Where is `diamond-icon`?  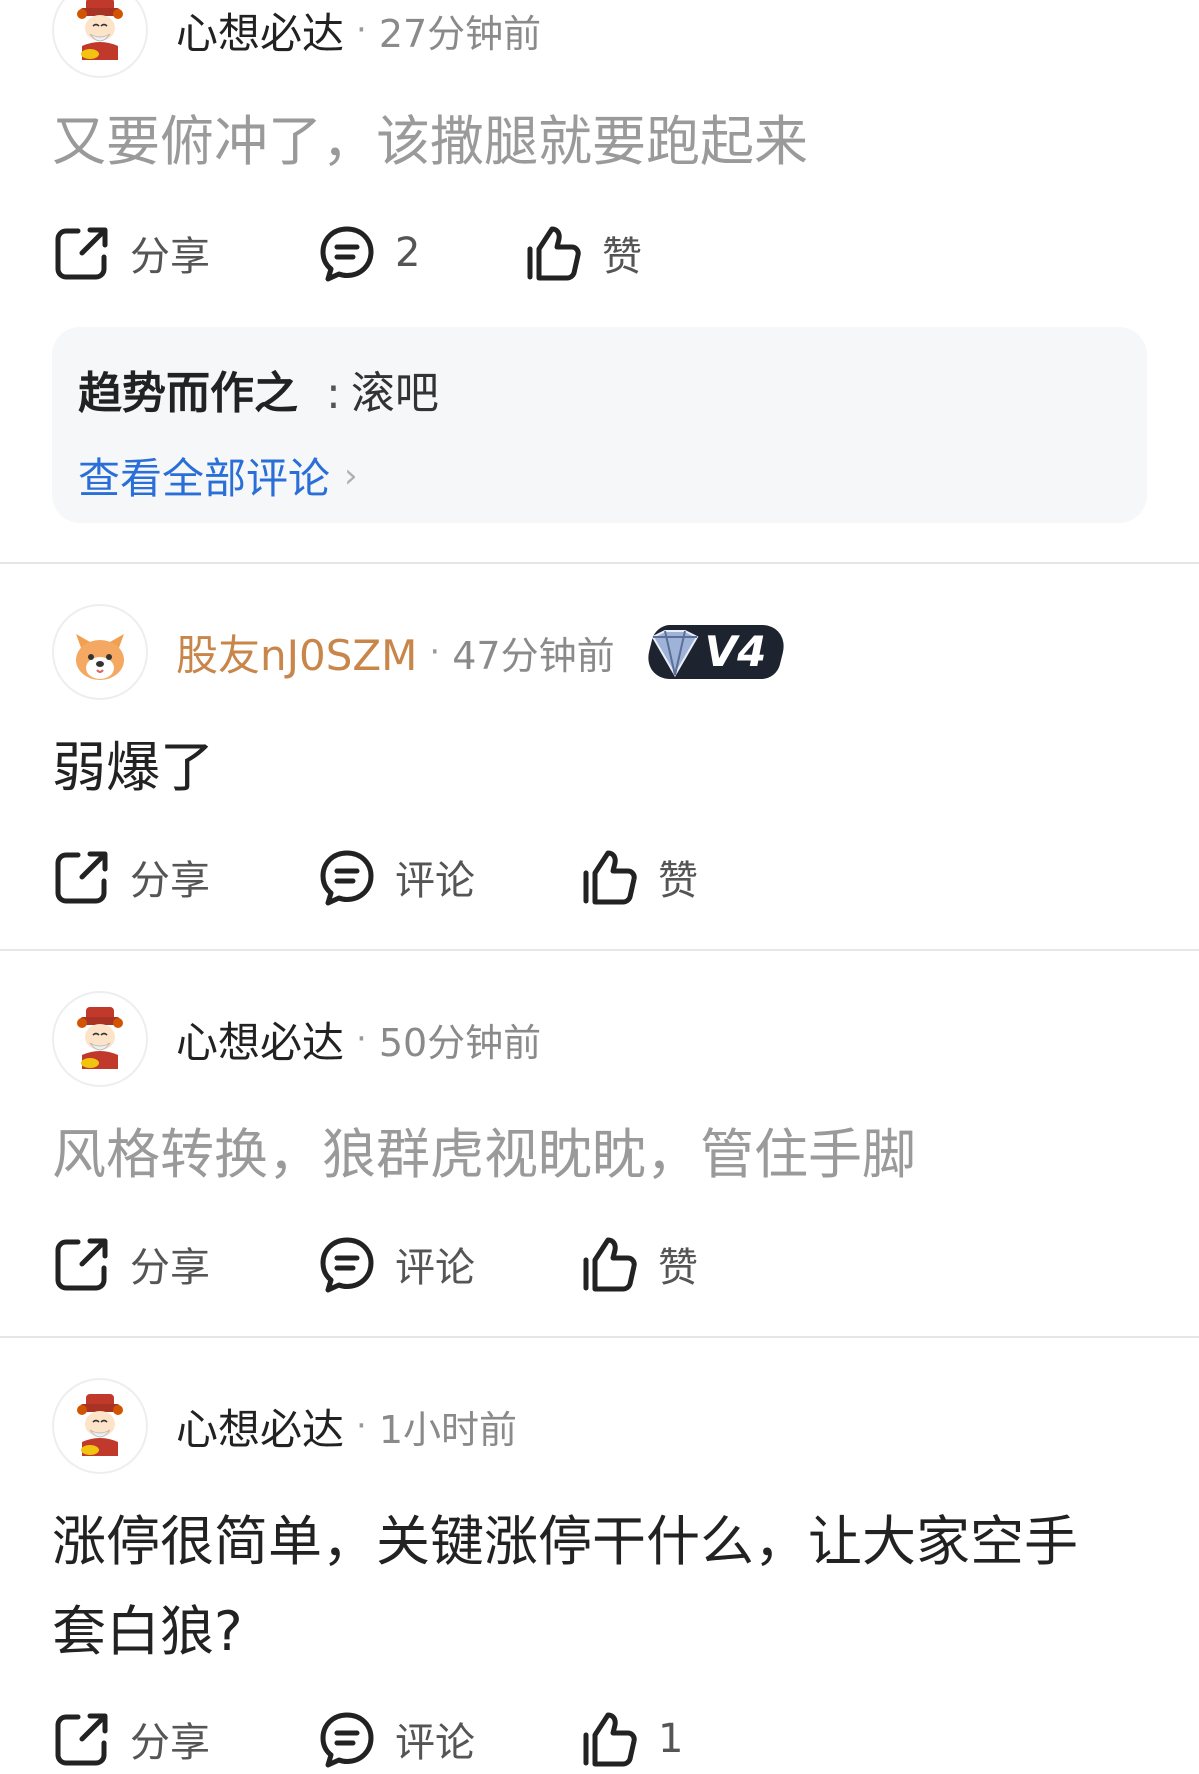
diamond-icon is located at coordinates (674, 653).